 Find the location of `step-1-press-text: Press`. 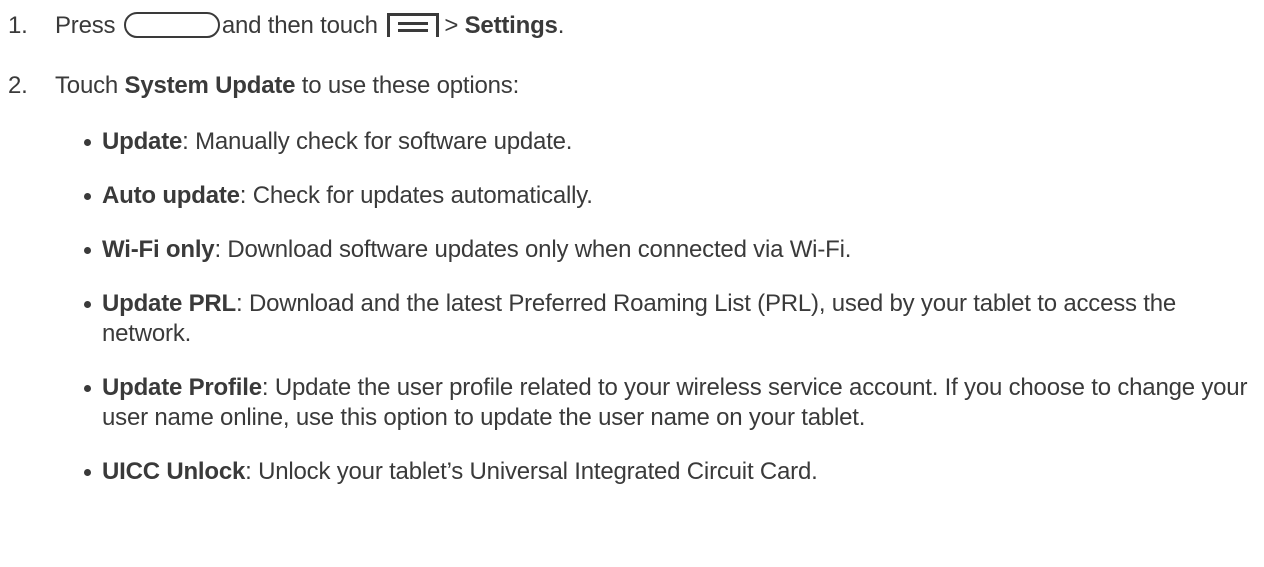

step-1-press-text: Press is located at coordinates (85, 25).